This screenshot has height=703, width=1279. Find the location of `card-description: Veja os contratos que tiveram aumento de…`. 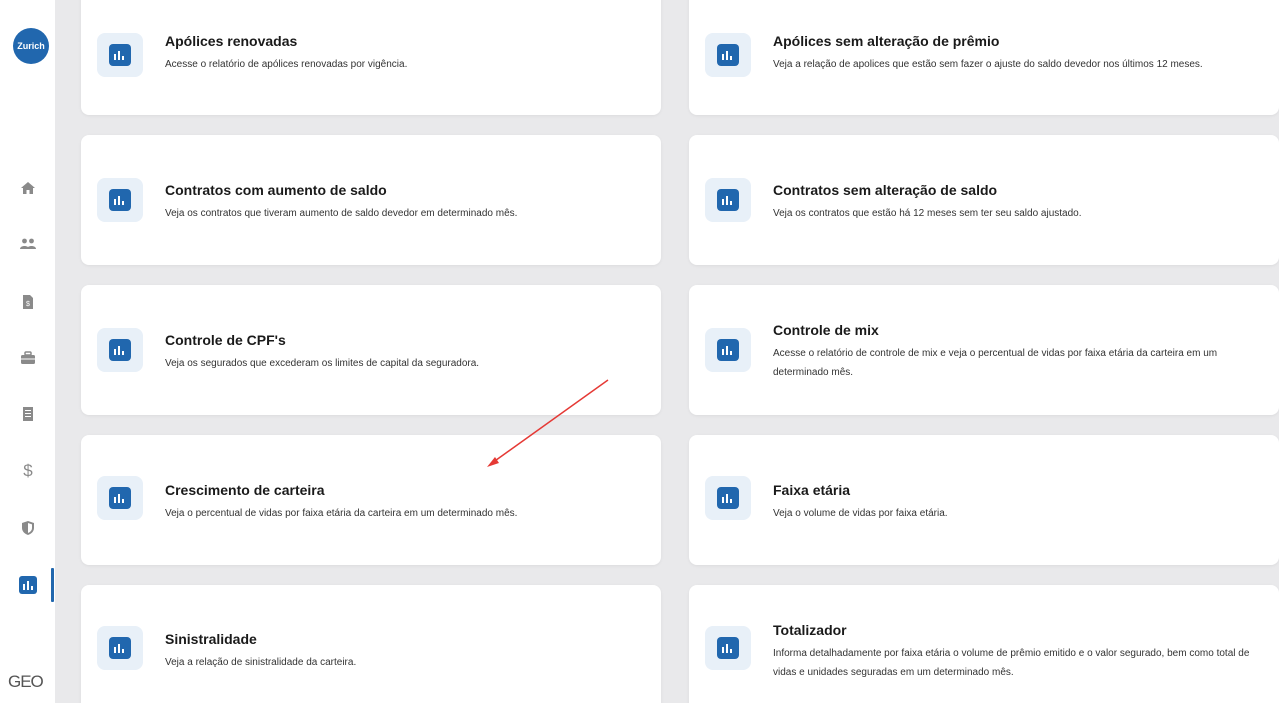

card-description: Veja os contratos que tiveram aumento de… is located at coordinates (341, 213).